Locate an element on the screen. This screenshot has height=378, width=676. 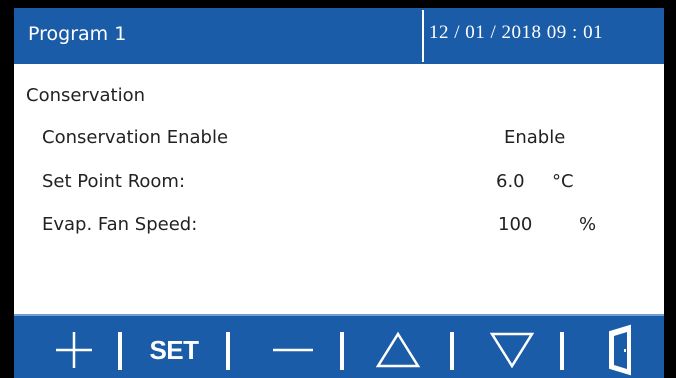
section-title: Conservation is located at coordinates (86, 95).